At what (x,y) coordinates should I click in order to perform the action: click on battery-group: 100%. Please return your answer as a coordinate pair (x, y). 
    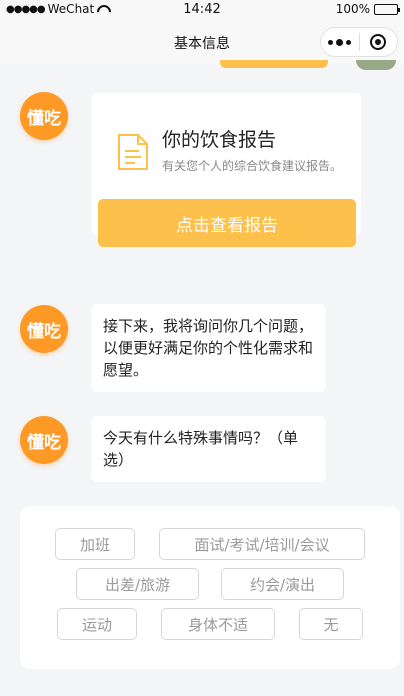
    Looking at the image, I should click on (367, 9).